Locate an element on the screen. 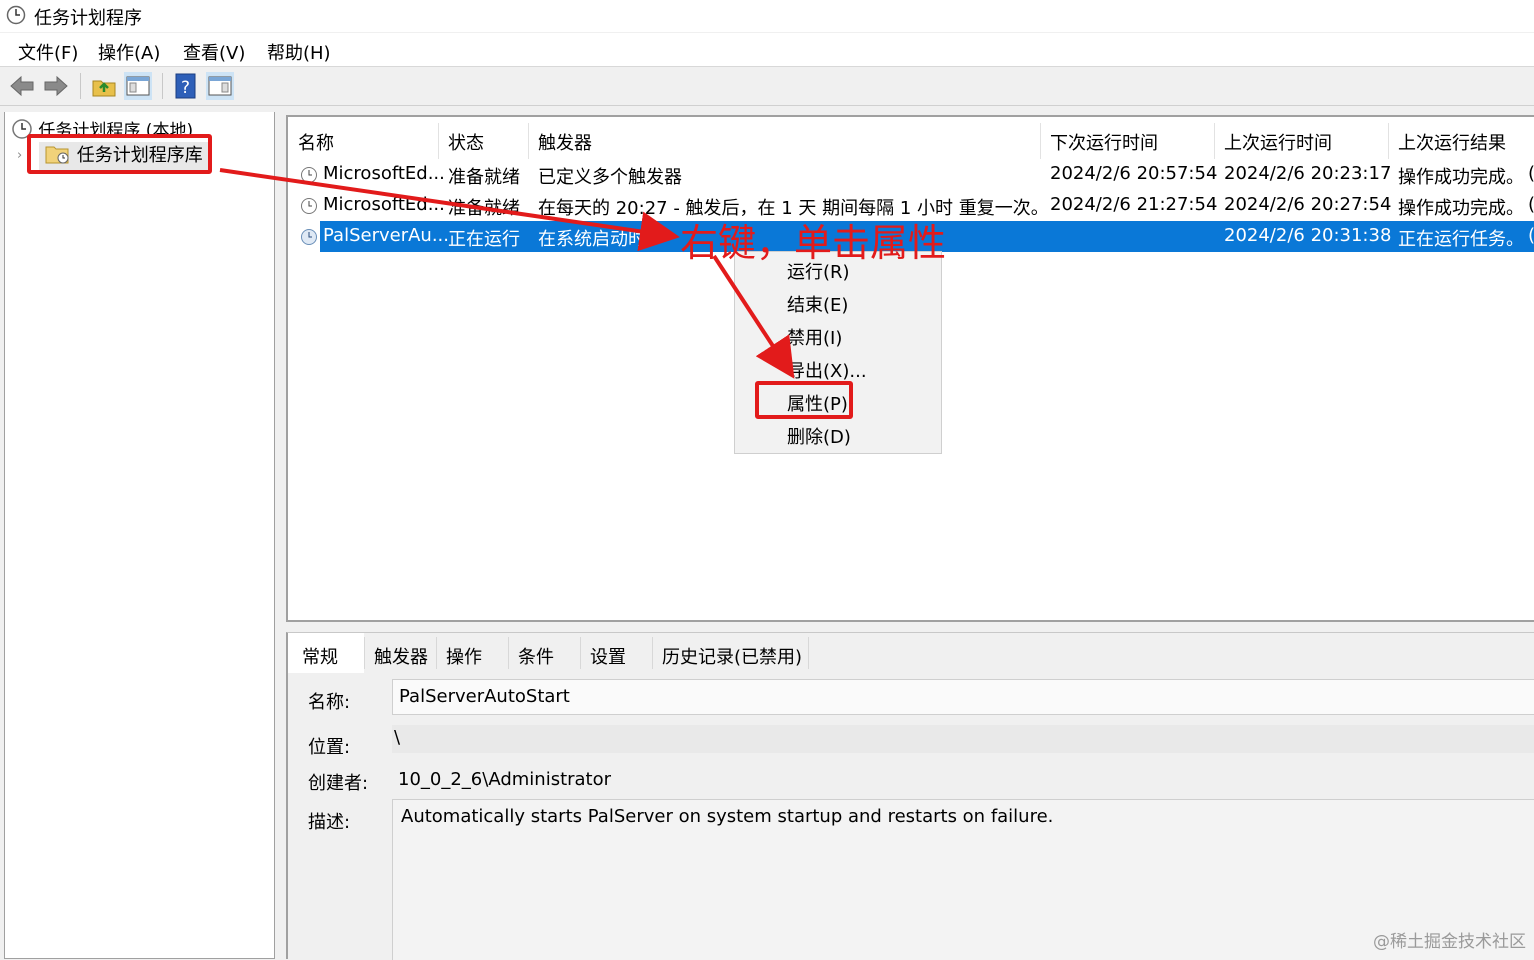  name-label: 名称: is located at coordinates (329, 702).